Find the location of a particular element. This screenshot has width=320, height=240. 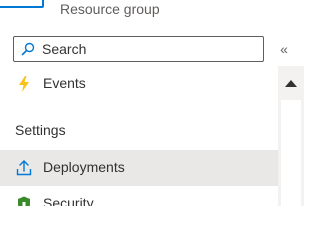

scroll-up-arrow is located at coordinates (291, 83).